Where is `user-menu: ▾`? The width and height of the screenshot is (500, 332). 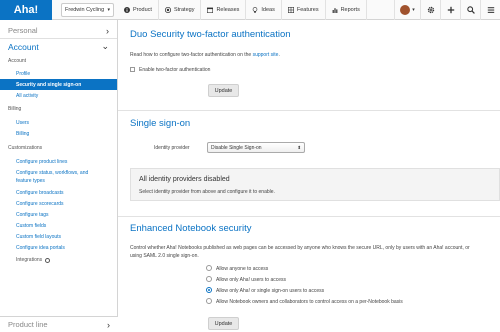
user-menu: ▾ is located at coordinates (407, 10).